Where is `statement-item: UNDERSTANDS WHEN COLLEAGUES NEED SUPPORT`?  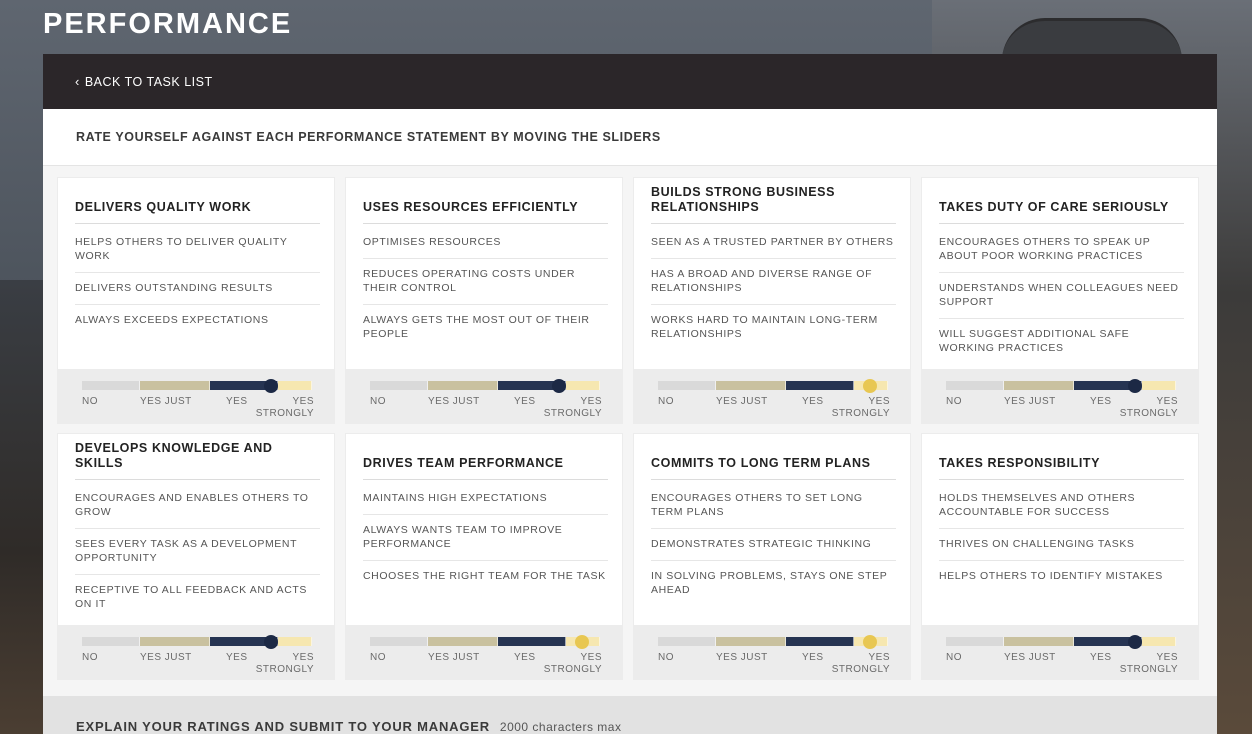
statement-item: UNDERSTANDS WHEN COLLEAGUES NEED SUPPORT is located at coordinates (1061, 300).